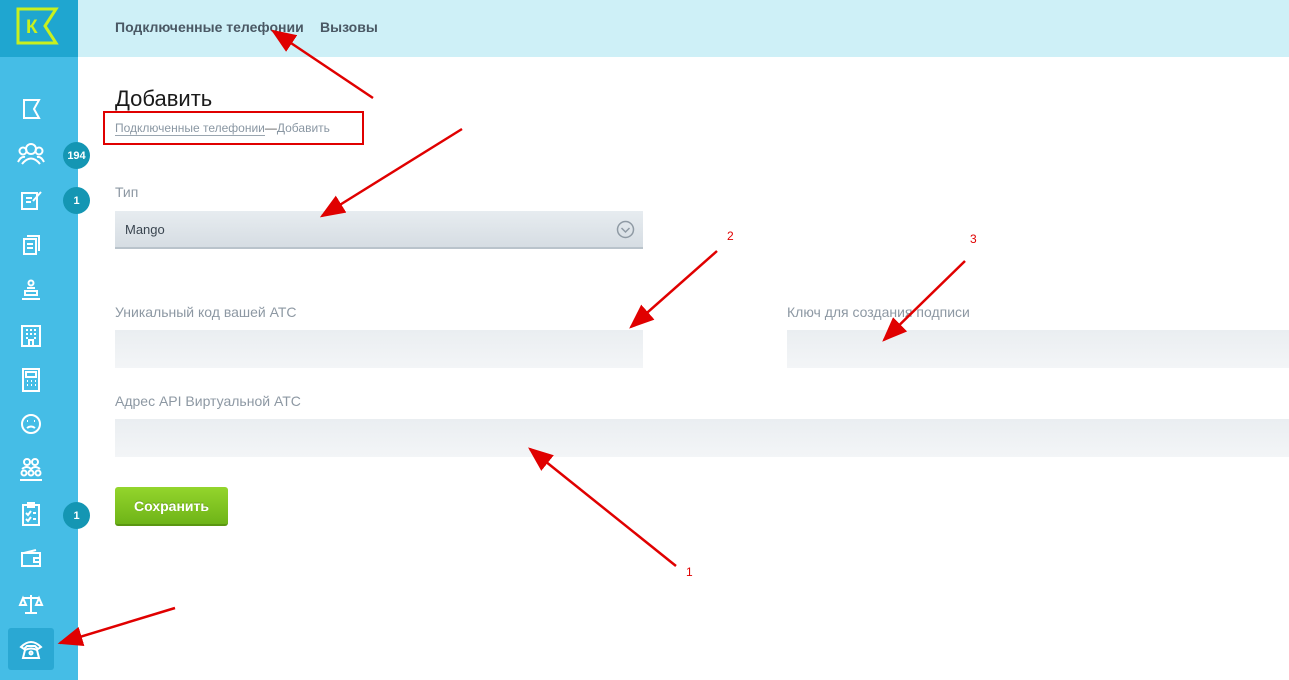  I want to click on annotation-number-2: 2, so click(730, 236).